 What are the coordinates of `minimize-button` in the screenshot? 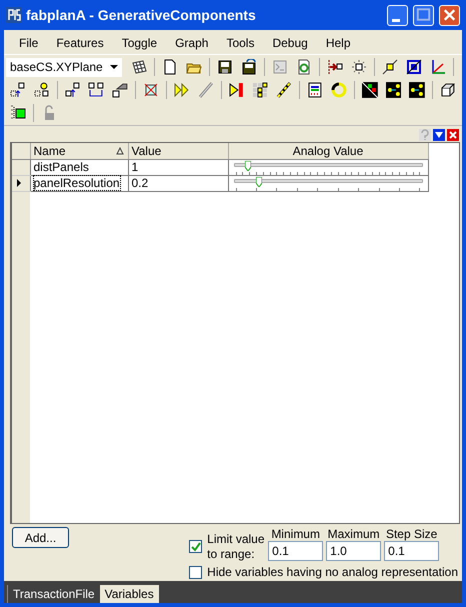 It's located at (397, 15).